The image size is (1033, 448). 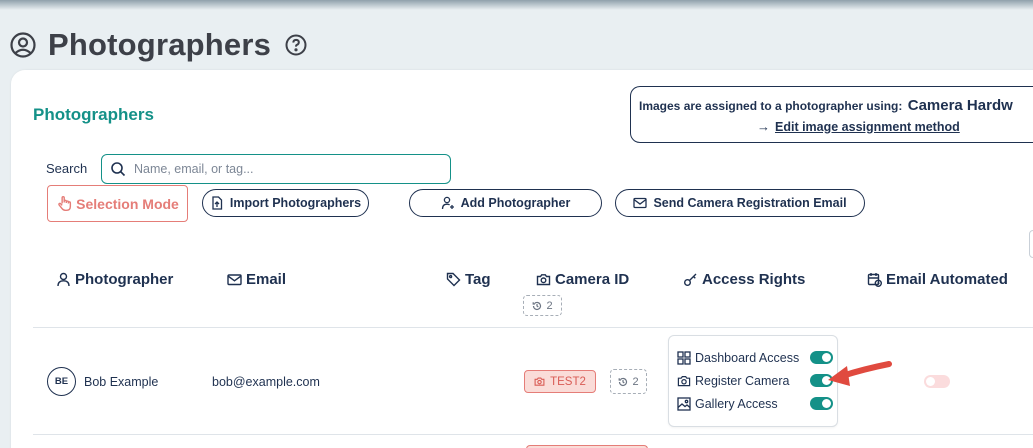 I want to click on selection-mode-button: Selection Mode, so click(x=117, y=203).